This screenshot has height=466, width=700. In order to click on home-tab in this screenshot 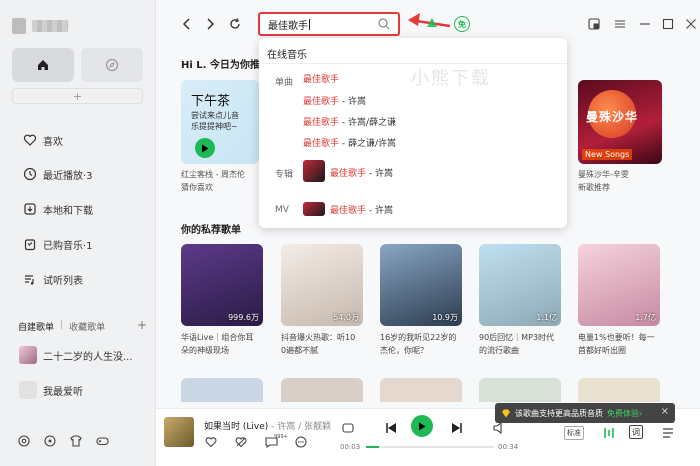, I will do `click(43, 65)`.